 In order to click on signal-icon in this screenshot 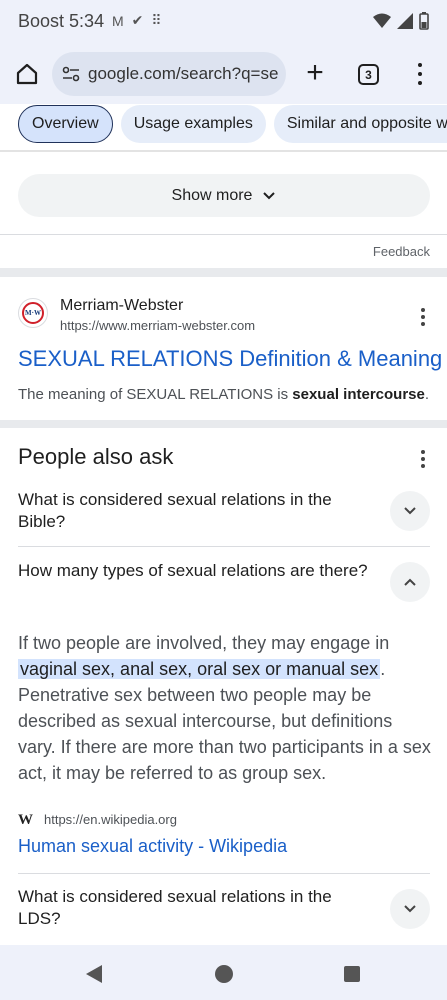, I will do `click(405, 21)`.